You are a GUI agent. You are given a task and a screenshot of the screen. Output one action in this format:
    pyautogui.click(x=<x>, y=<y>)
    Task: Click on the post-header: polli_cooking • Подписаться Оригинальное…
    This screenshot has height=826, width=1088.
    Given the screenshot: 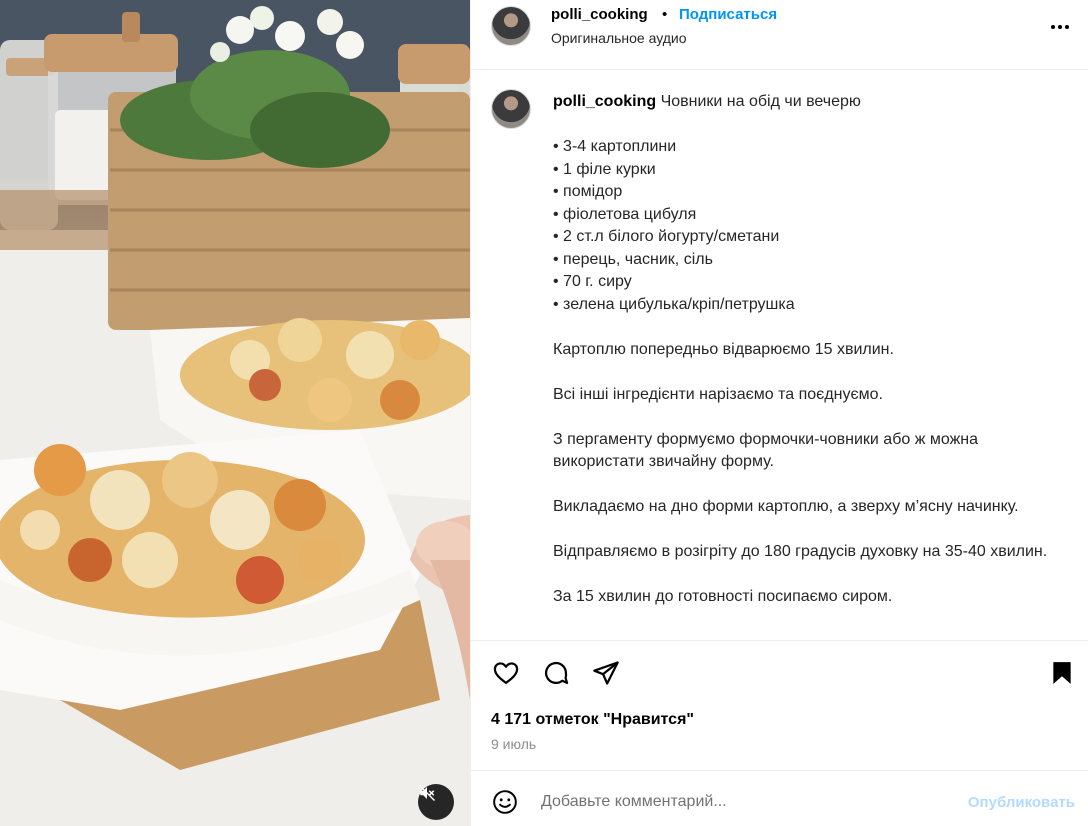 What is the action you would take?
    pyautogui.click(x=779, y=35)
    